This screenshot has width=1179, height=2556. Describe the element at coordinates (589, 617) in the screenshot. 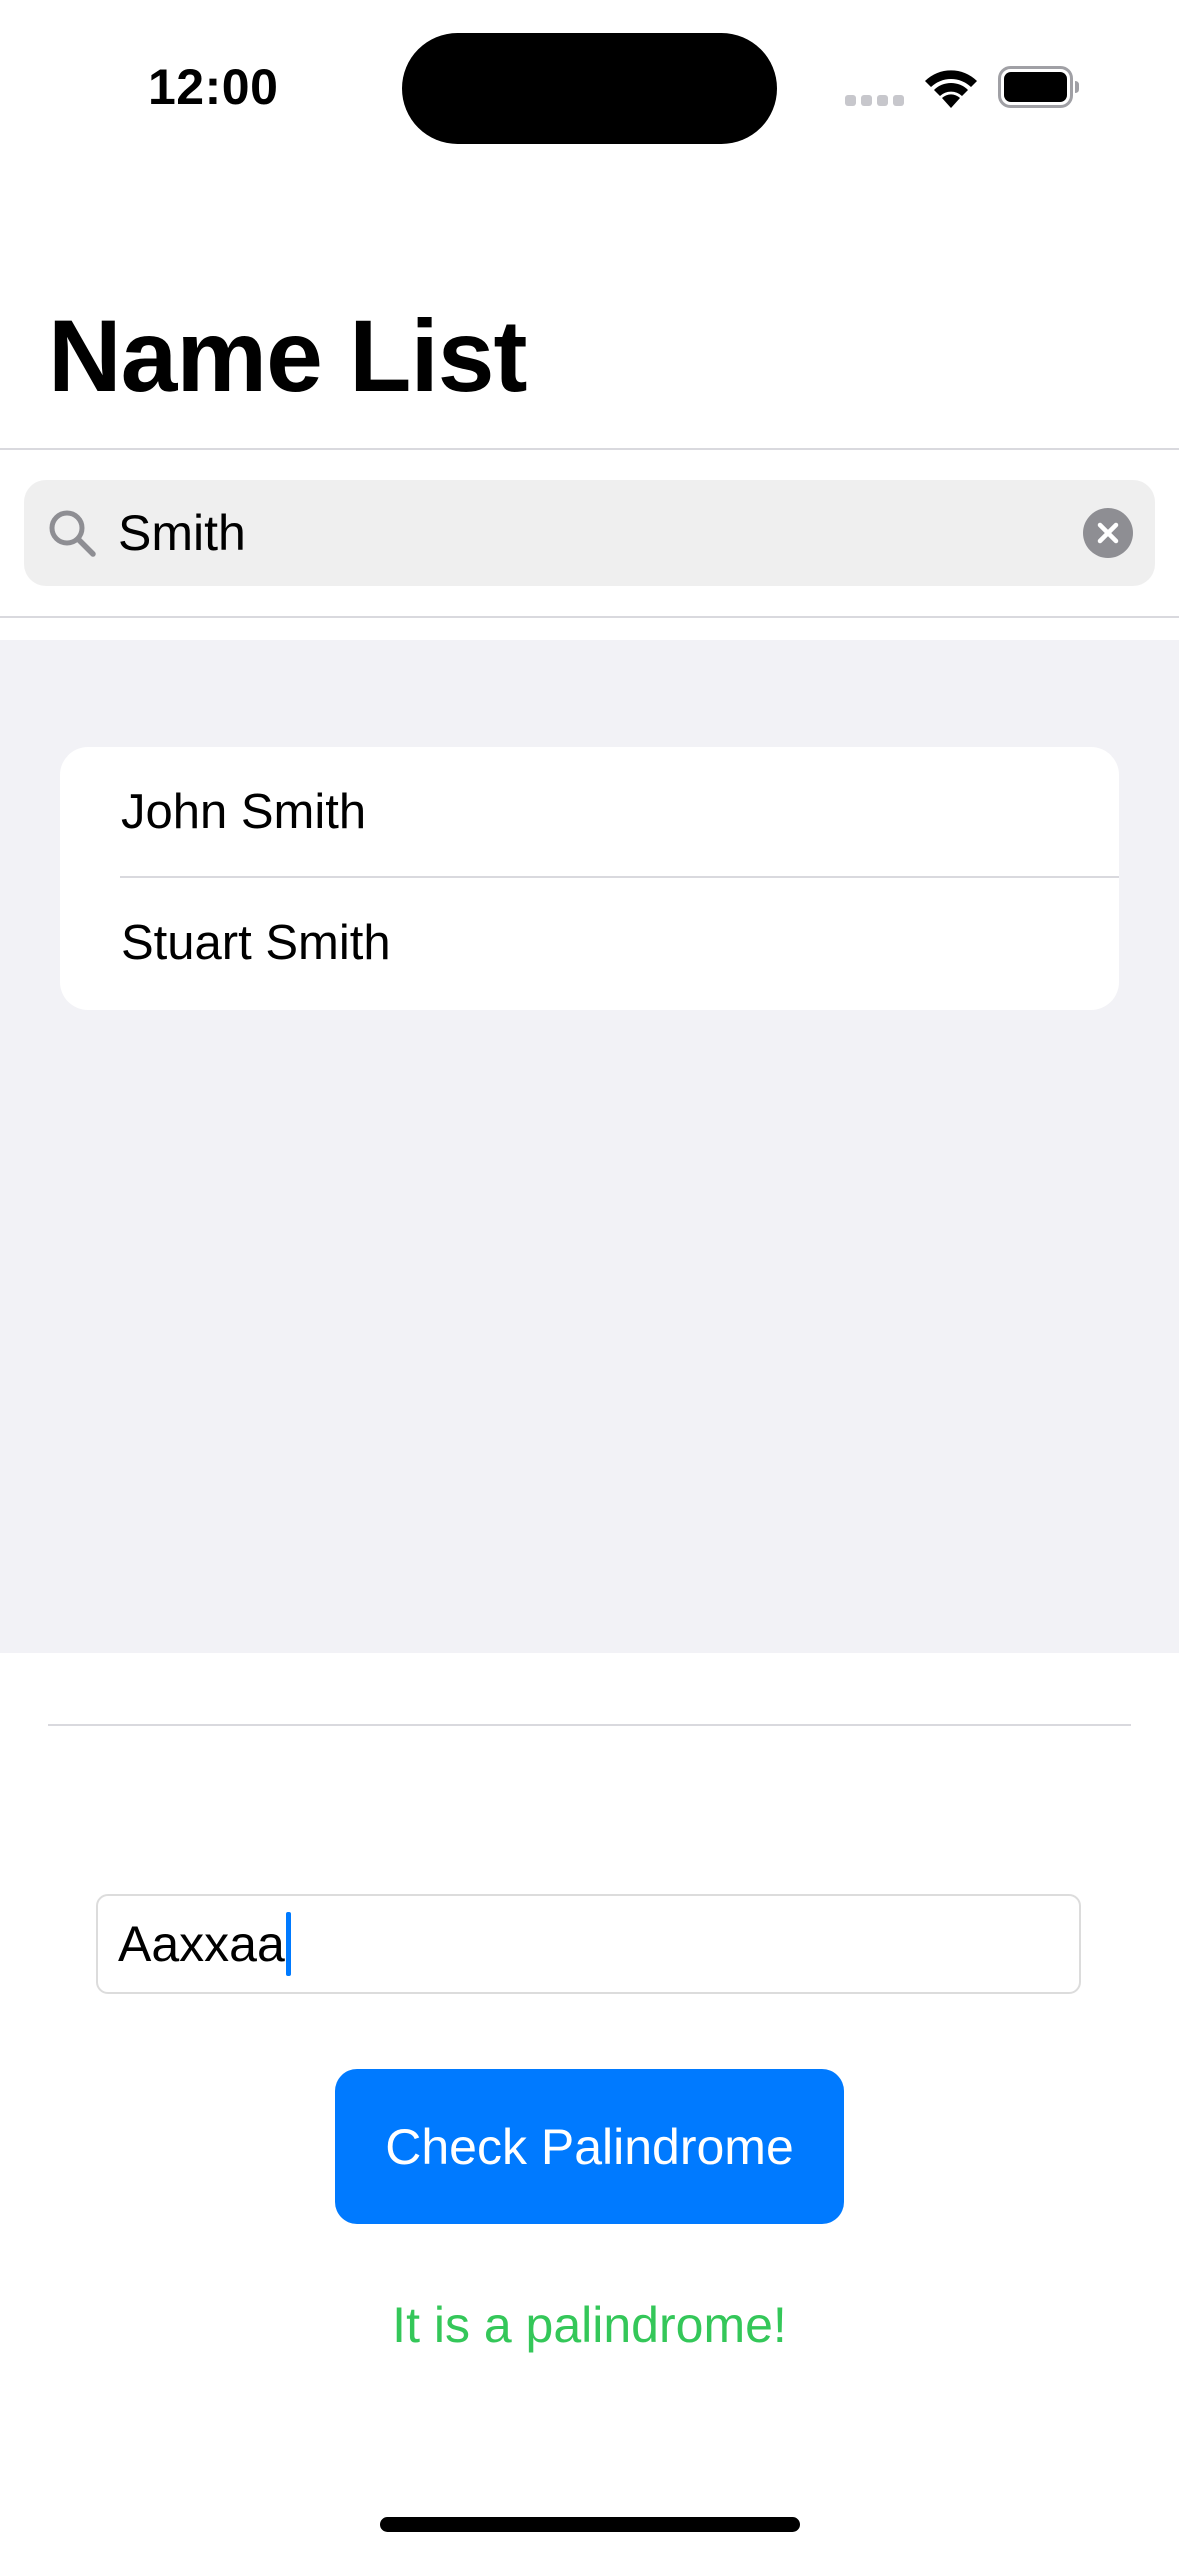

I see `search-divider` at that location.